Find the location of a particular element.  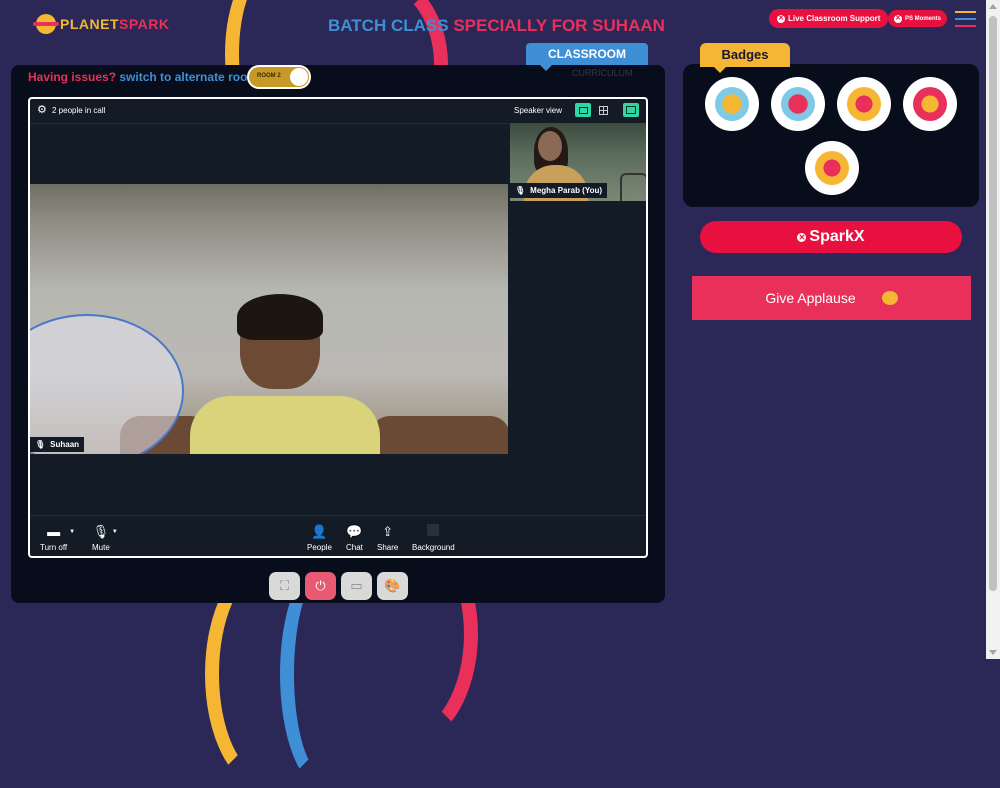

screen-share-button: ▭ is located at coordinates (356, 586).